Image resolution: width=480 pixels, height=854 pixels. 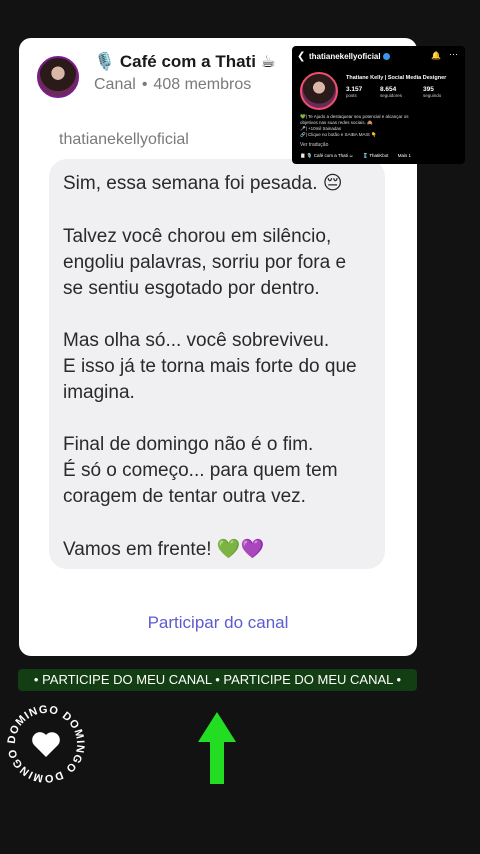 What do you see at coordinates (188, 444) in the screenshot?
I see `message-line: Final de domingo não é o fim.` at bounding box center [188, 444].